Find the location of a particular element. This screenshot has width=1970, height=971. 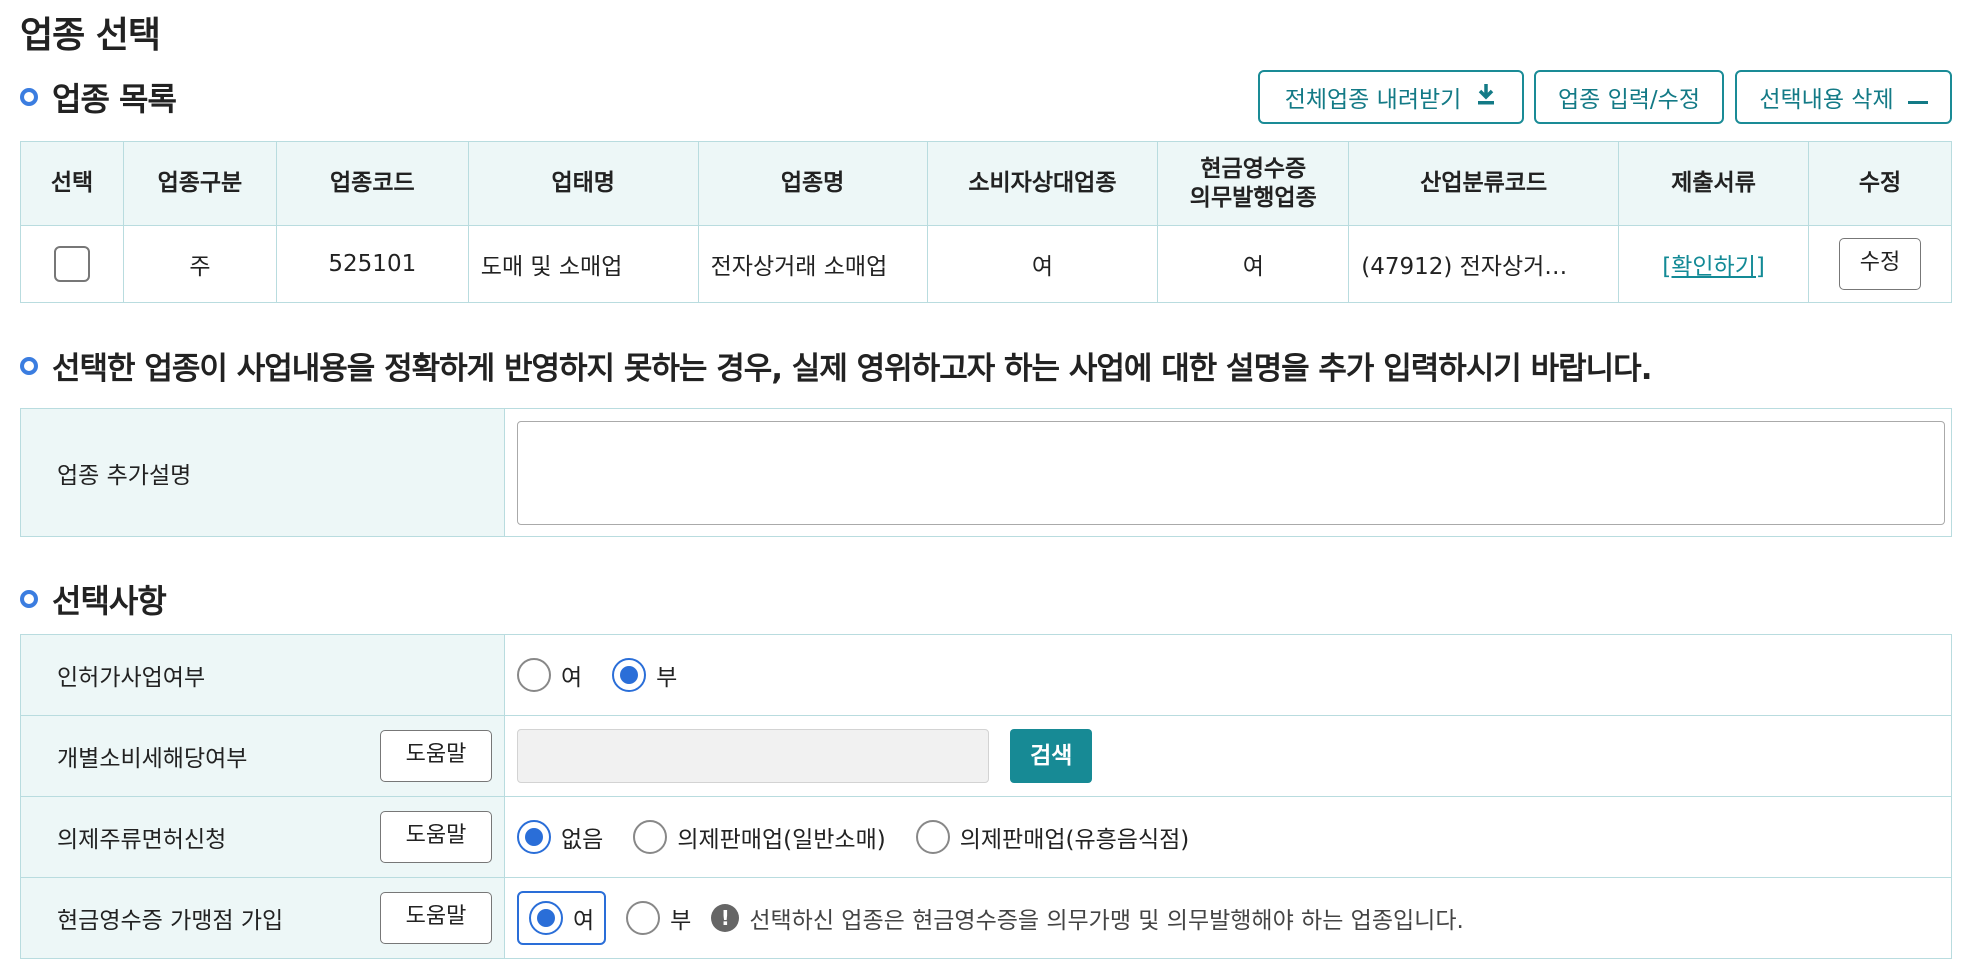

cash-receipt-label: 현금영수증 가맹점 가입 도움말 is located at coordinates (262, 918).